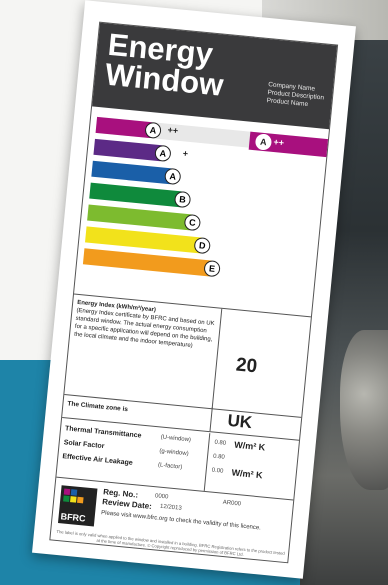 Image resolution: width=388 pixels, height=585 pixels. I want to click on climate-zone-value: UK, so click(239, 421).